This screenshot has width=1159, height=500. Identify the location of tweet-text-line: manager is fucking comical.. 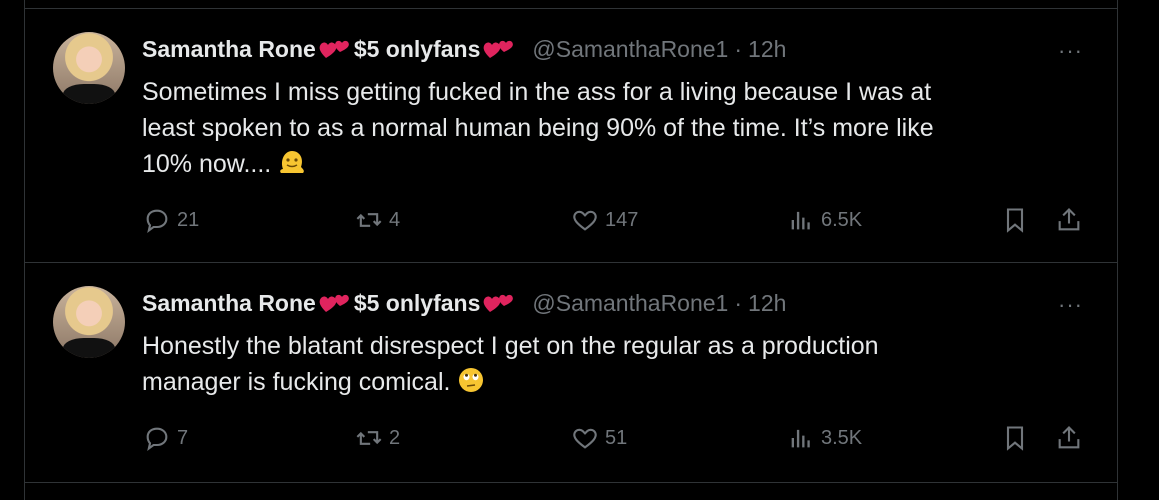
(602, 382).